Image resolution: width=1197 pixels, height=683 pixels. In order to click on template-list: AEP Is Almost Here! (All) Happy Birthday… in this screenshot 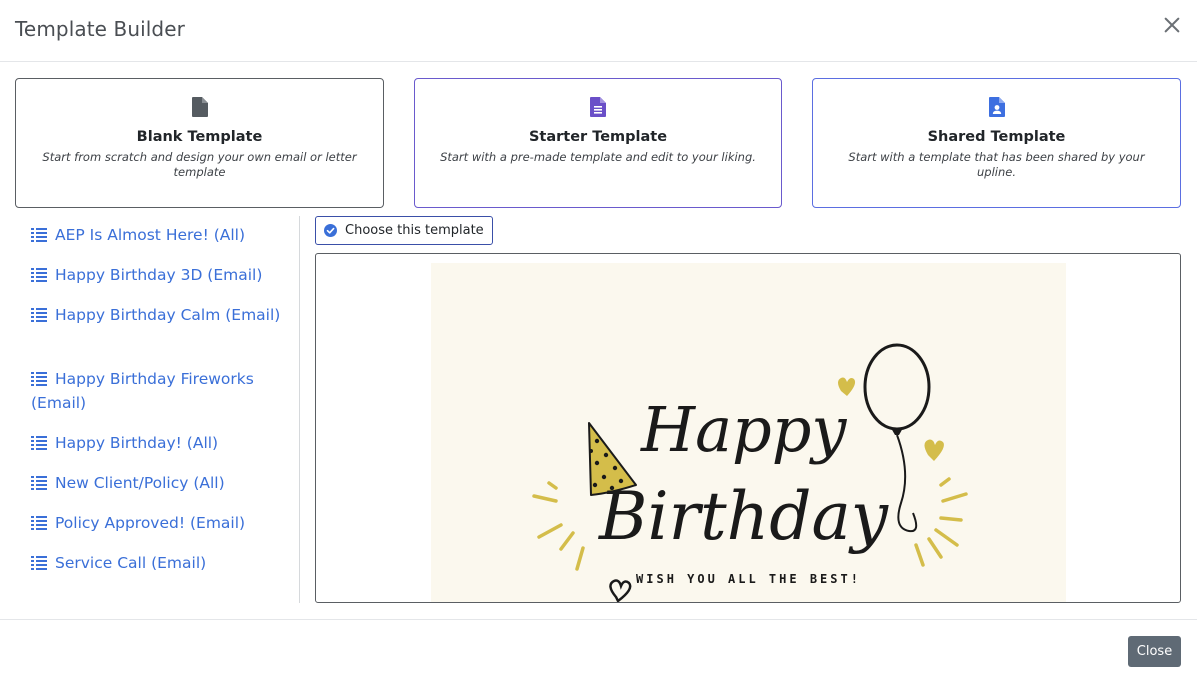, I will do `click(157, 409)`.